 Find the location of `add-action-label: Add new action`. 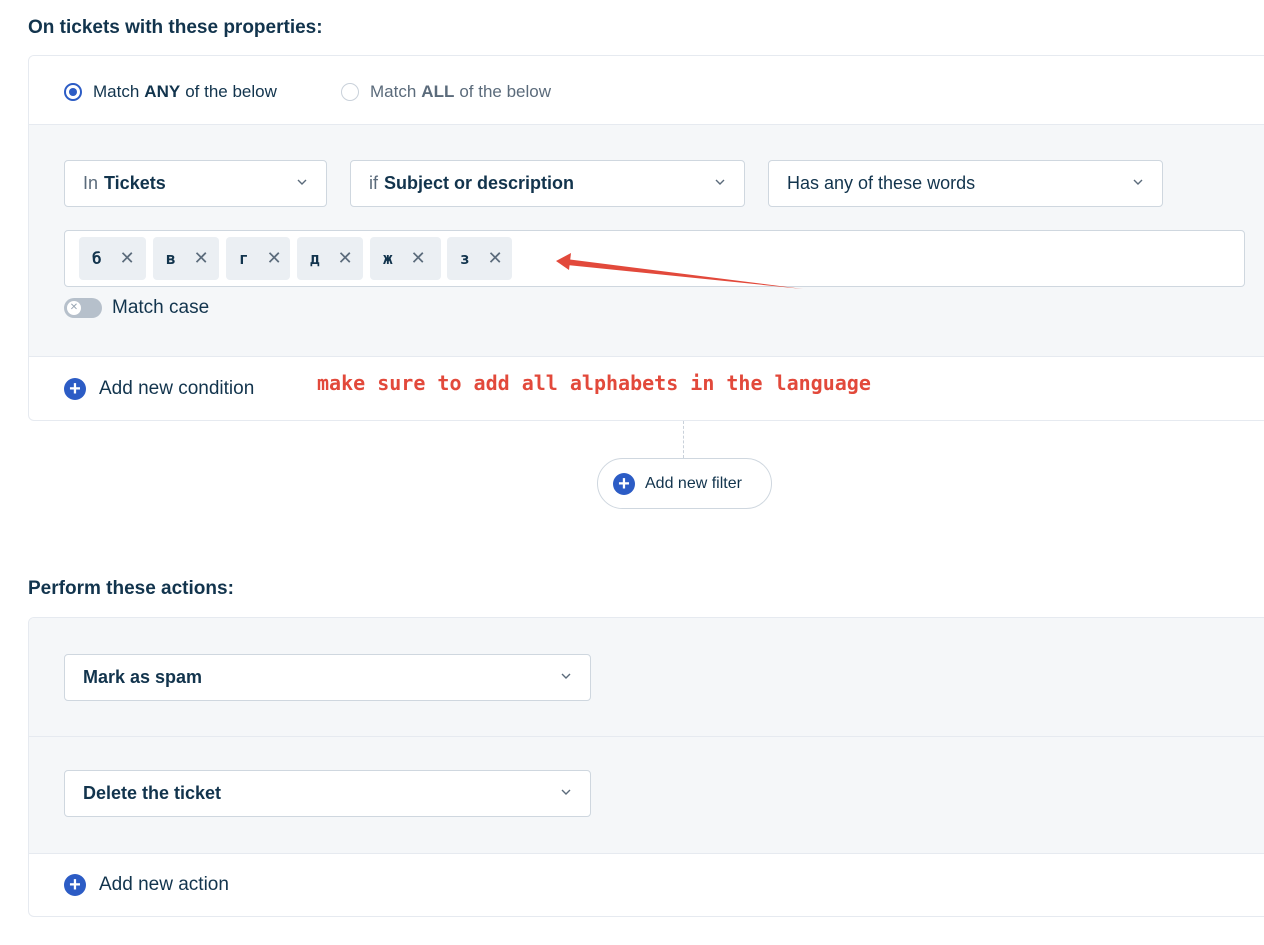

add-action-label: Add new action is located at coordinates (164, 884).